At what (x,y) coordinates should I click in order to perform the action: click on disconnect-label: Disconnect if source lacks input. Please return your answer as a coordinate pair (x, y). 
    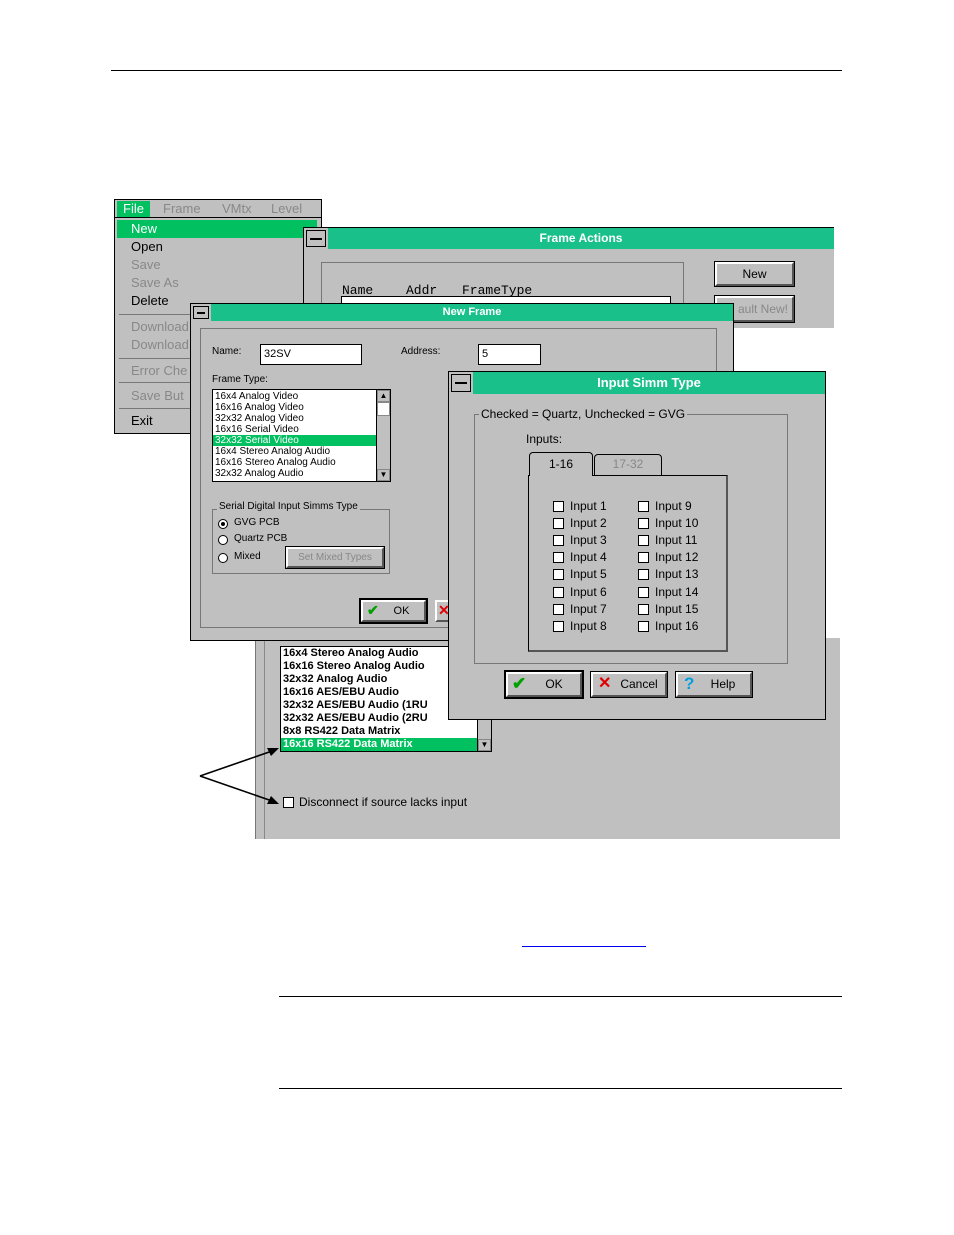
    Looking at the image, I should click on (383, 802).